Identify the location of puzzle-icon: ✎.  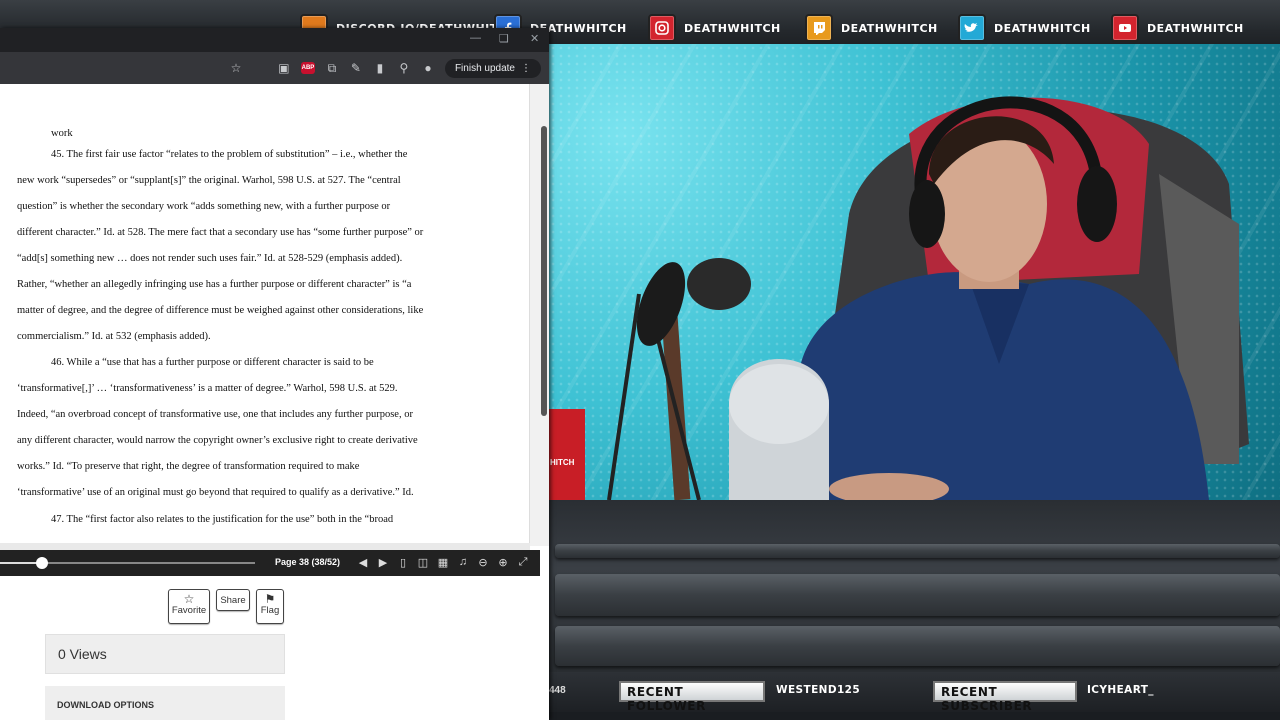
(356, 68).